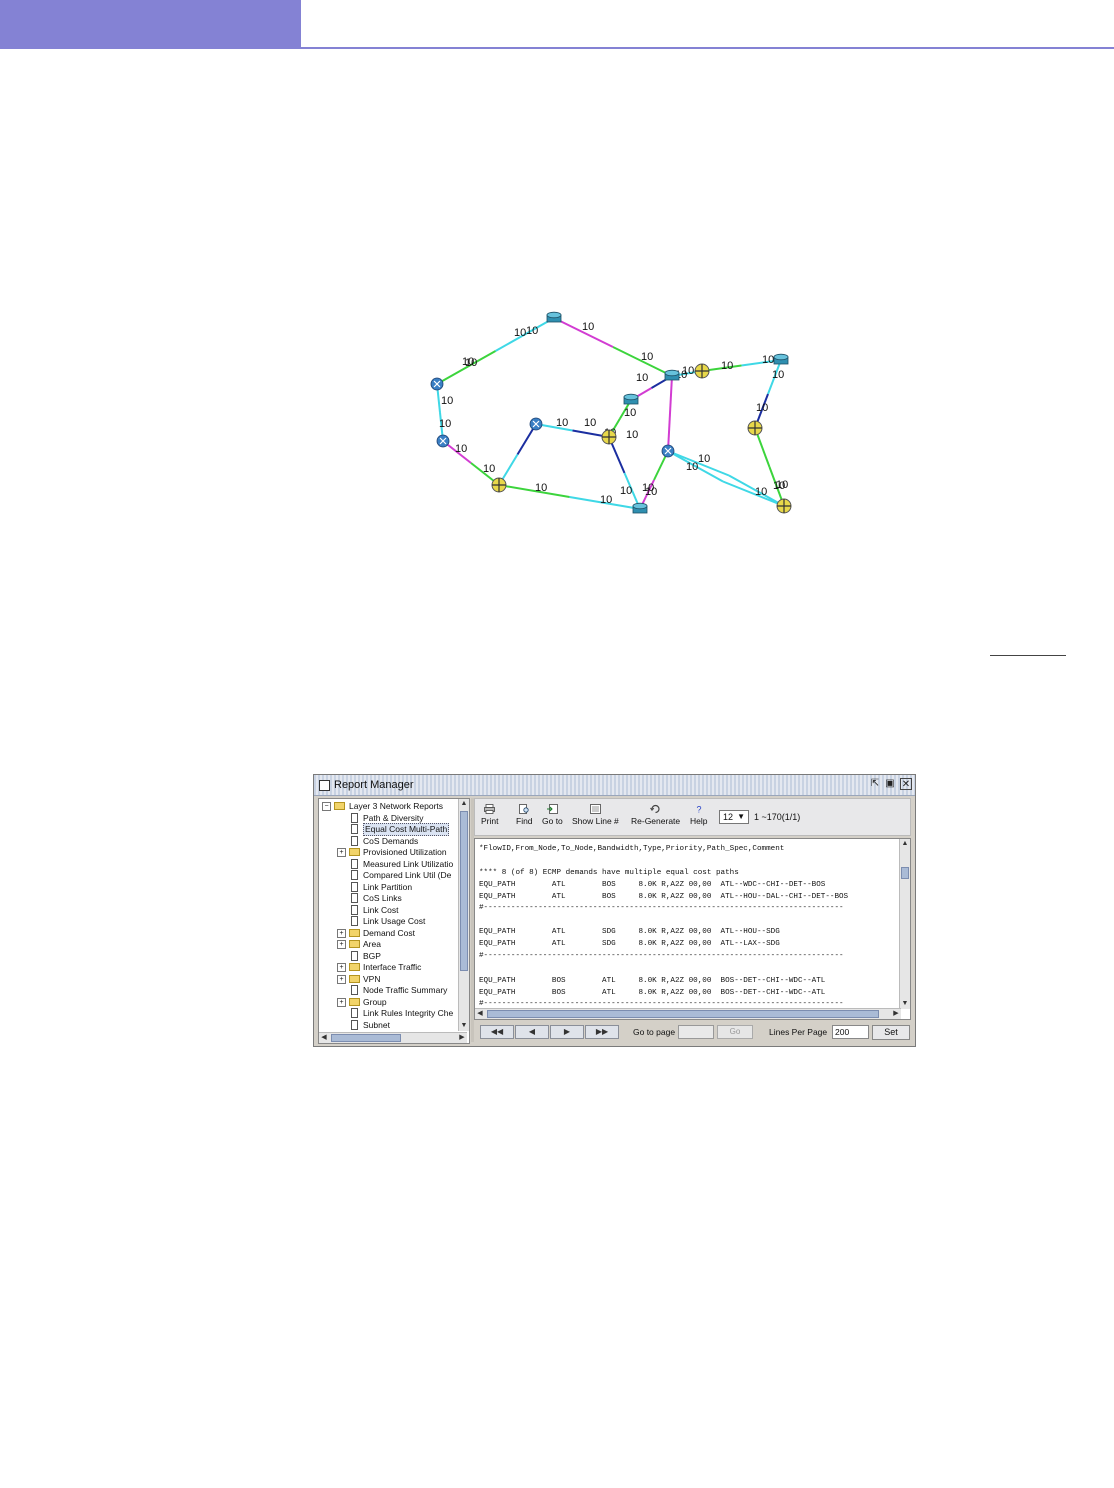 The image size is (1114, 1488). What do you see at coordinates (890, 784) in the screenshot?
I see `maximize-icon: ▣` at bounding box center [890, 784].